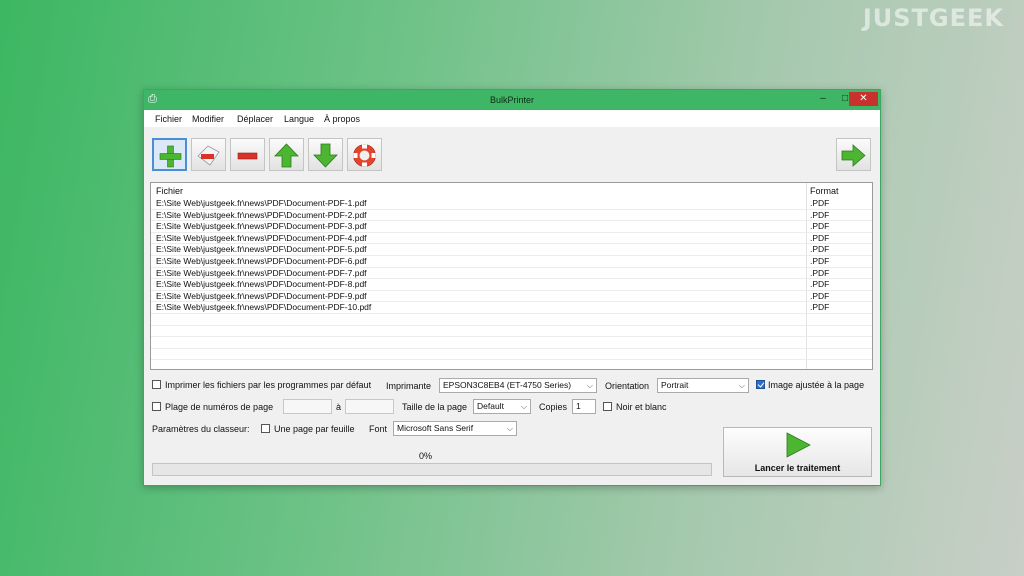 This screenshot has width=1024, height=576. Describe the element at coordinates (314, 429) in the screenshot. I see `one-page-per-sheet-label: Une page par feuille` at that location.